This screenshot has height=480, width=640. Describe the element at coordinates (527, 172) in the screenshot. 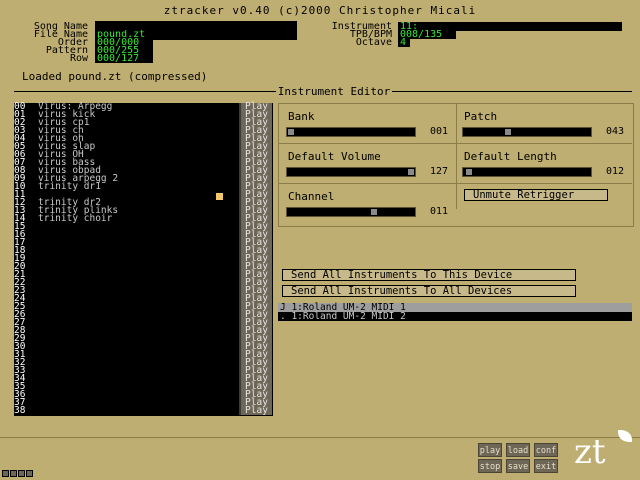

I see `default-length-slider` at that location.